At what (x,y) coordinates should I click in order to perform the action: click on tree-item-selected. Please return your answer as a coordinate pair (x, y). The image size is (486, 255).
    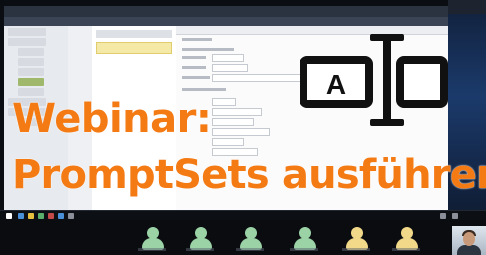
    Looking at the image, I should click on (31, 82).